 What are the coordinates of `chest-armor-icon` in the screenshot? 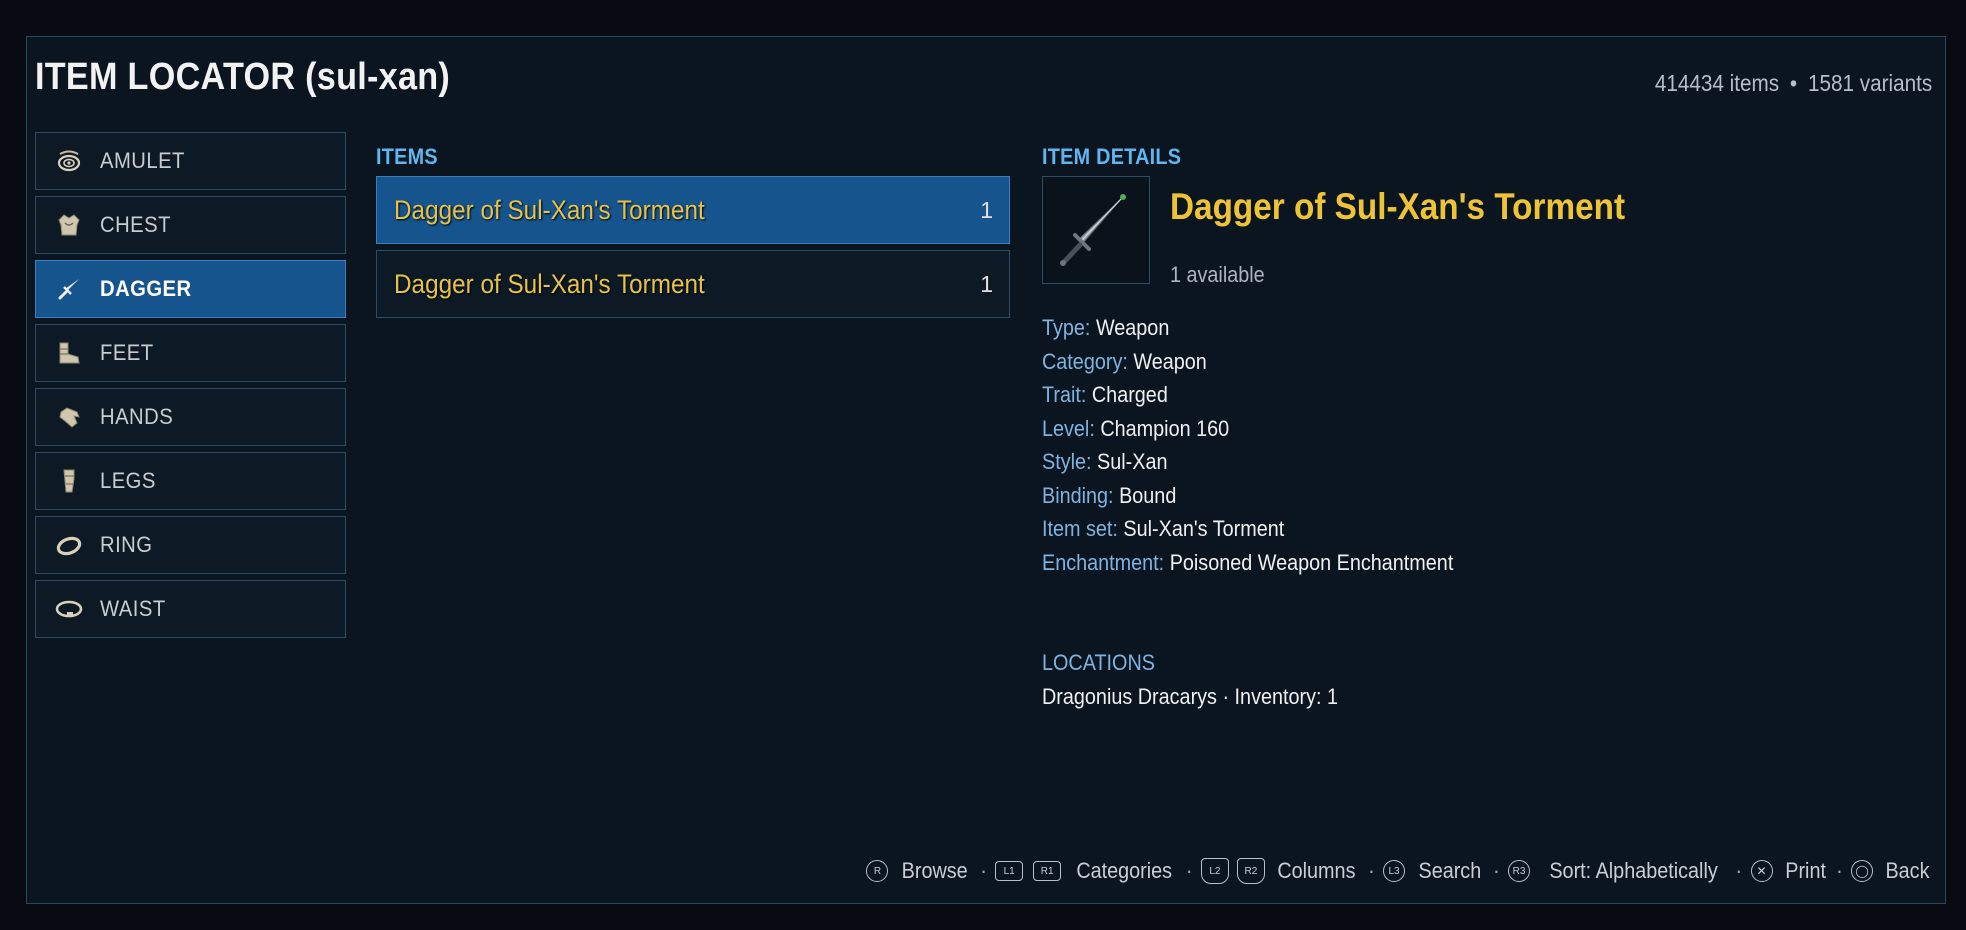 It's located at (69, 225).